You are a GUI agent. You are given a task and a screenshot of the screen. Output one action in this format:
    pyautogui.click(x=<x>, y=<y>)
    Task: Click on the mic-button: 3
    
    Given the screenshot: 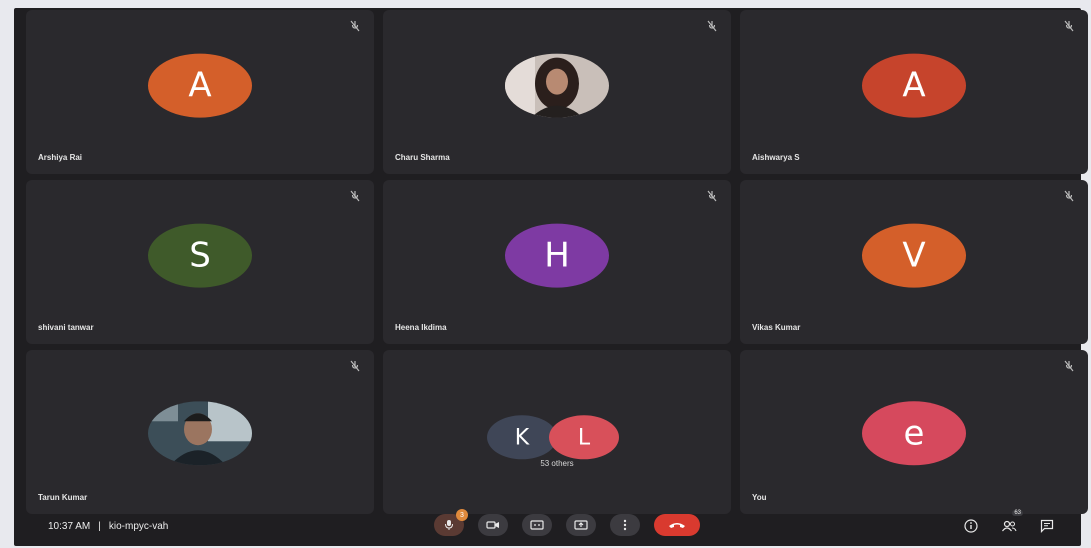 What is the action you would take?
    pyautogui.click(x=451, y=522)
    